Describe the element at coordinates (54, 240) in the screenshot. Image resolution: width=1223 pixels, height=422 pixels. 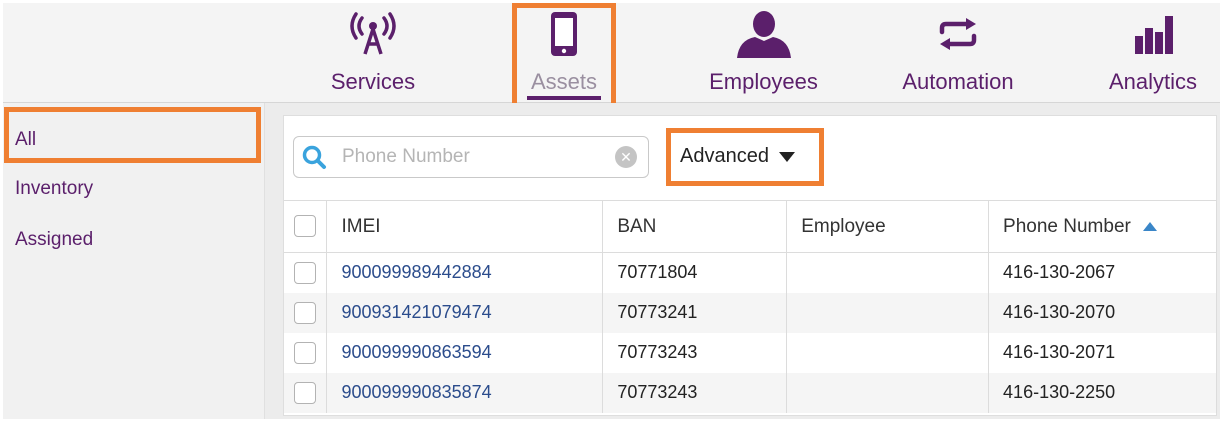
I see `sidebar-item-assigned: Assigned` at that location.